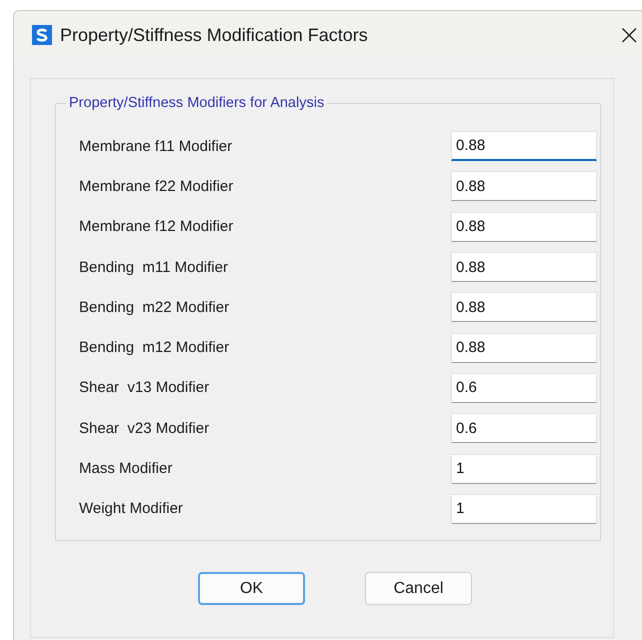  What do you see at coordinates (156, 227) in the screenshot?
I see `field-label: Membrane f12 Modifier` at bounding box center [156, 227].